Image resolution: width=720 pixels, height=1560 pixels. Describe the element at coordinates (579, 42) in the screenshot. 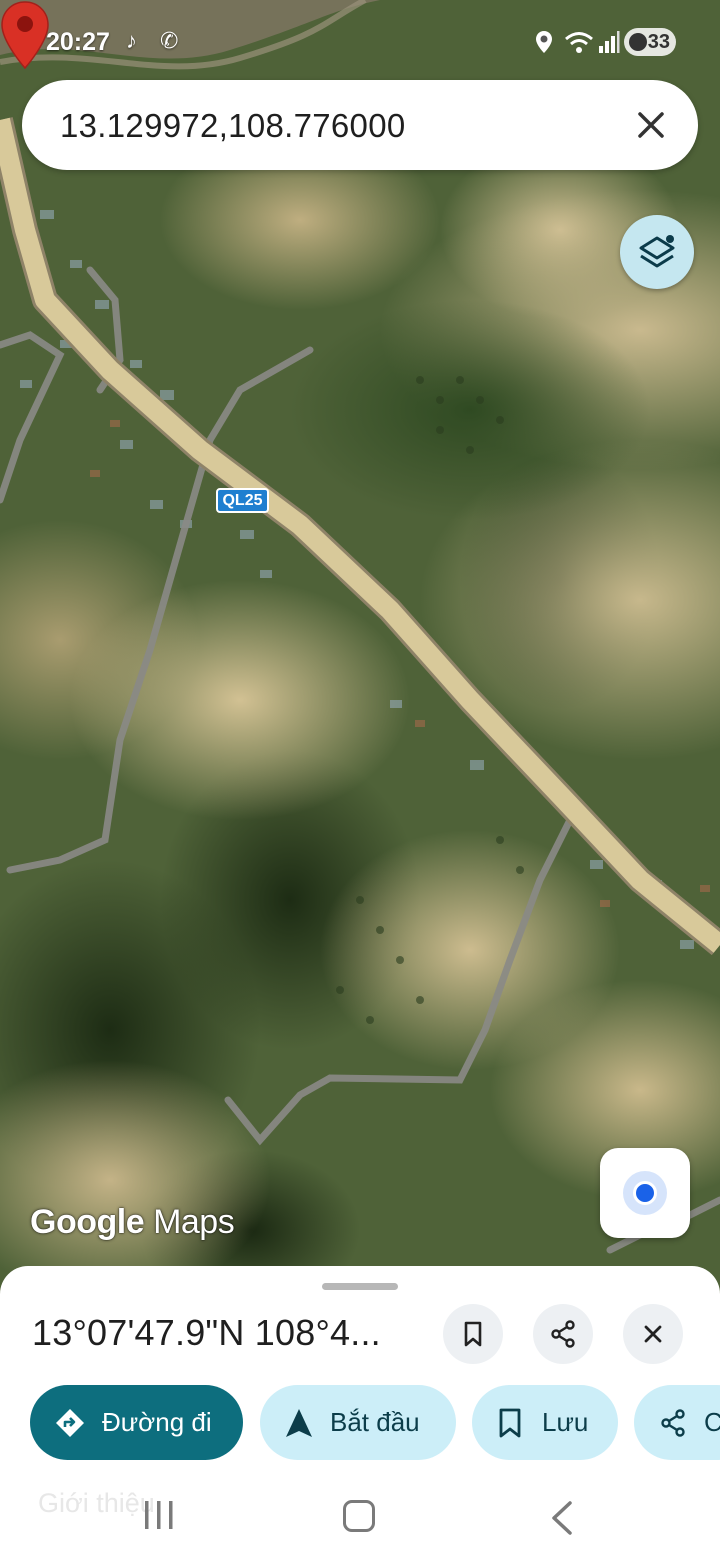

I see `wifi-icon` at that location.